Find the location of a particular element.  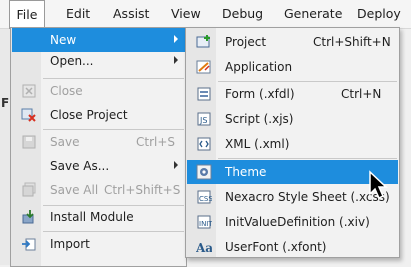

menu-item-label: Save is located at coordinates (65, 142).